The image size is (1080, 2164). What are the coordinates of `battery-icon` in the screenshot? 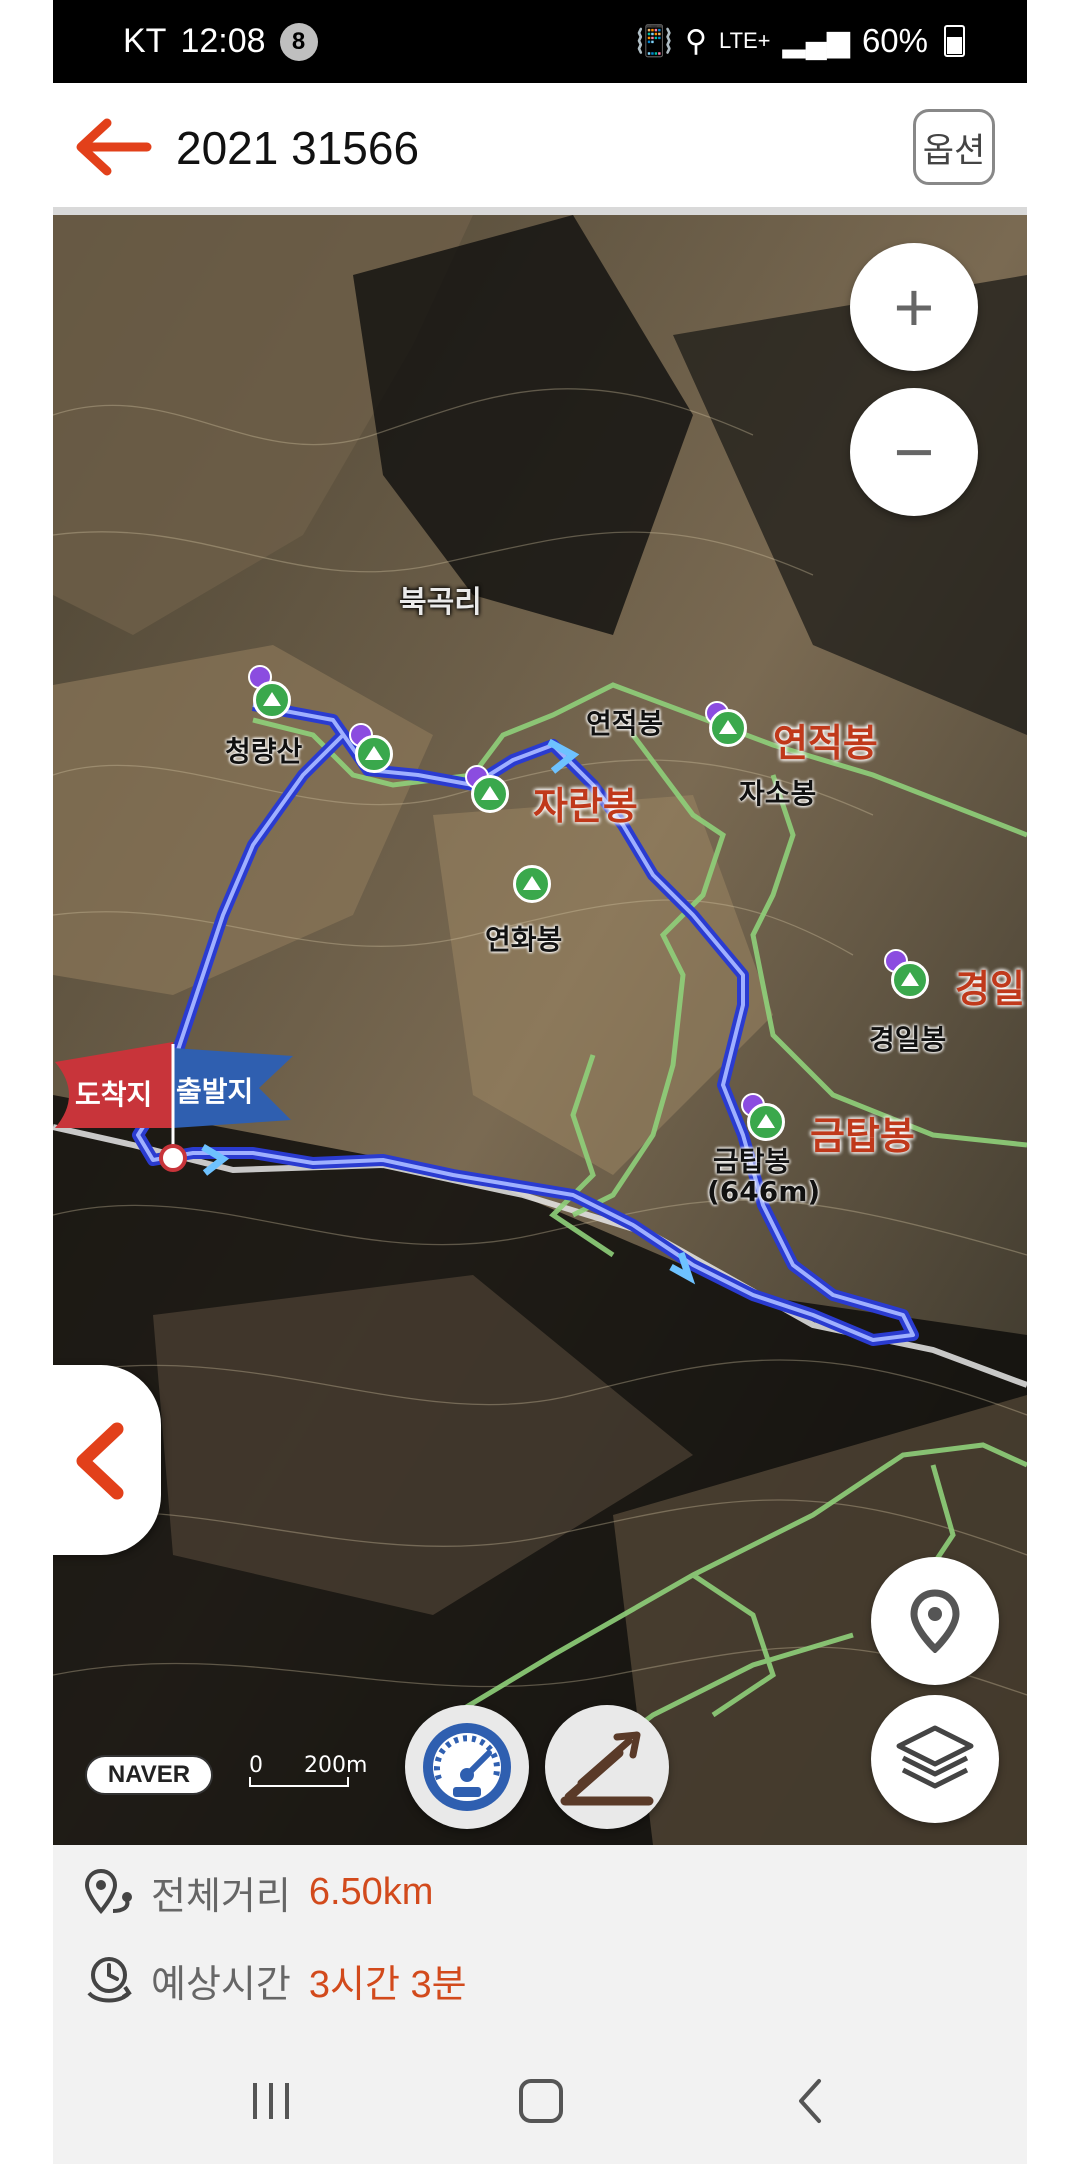 It's located at (954, 41).